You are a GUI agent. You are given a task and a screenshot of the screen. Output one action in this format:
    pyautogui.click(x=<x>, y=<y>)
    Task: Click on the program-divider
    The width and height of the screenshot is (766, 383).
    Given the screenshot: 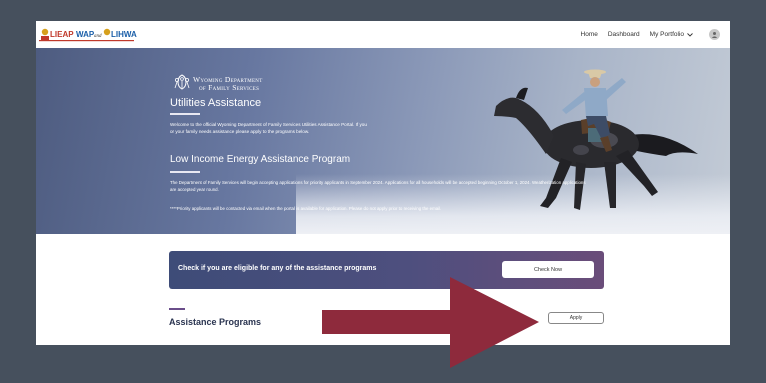 What is the action you would take?
    pyautogui.click(x=185, y=172)
    